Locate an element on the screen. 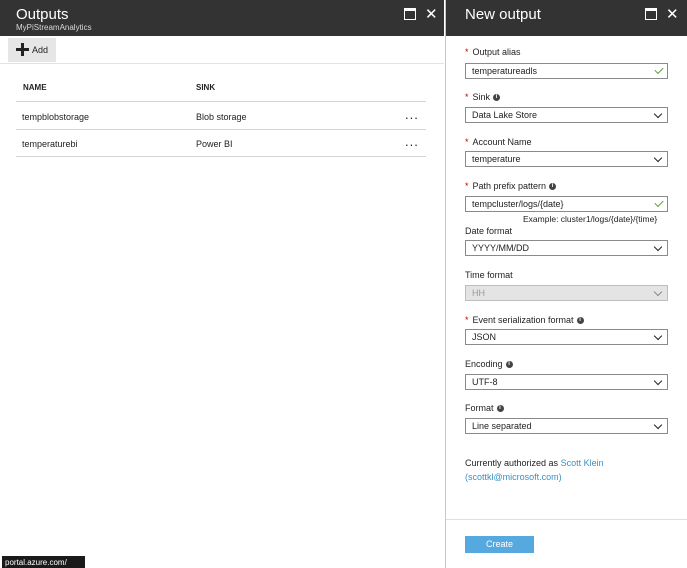  output-name: tempblobstorage is located at coordinates (56, 117).